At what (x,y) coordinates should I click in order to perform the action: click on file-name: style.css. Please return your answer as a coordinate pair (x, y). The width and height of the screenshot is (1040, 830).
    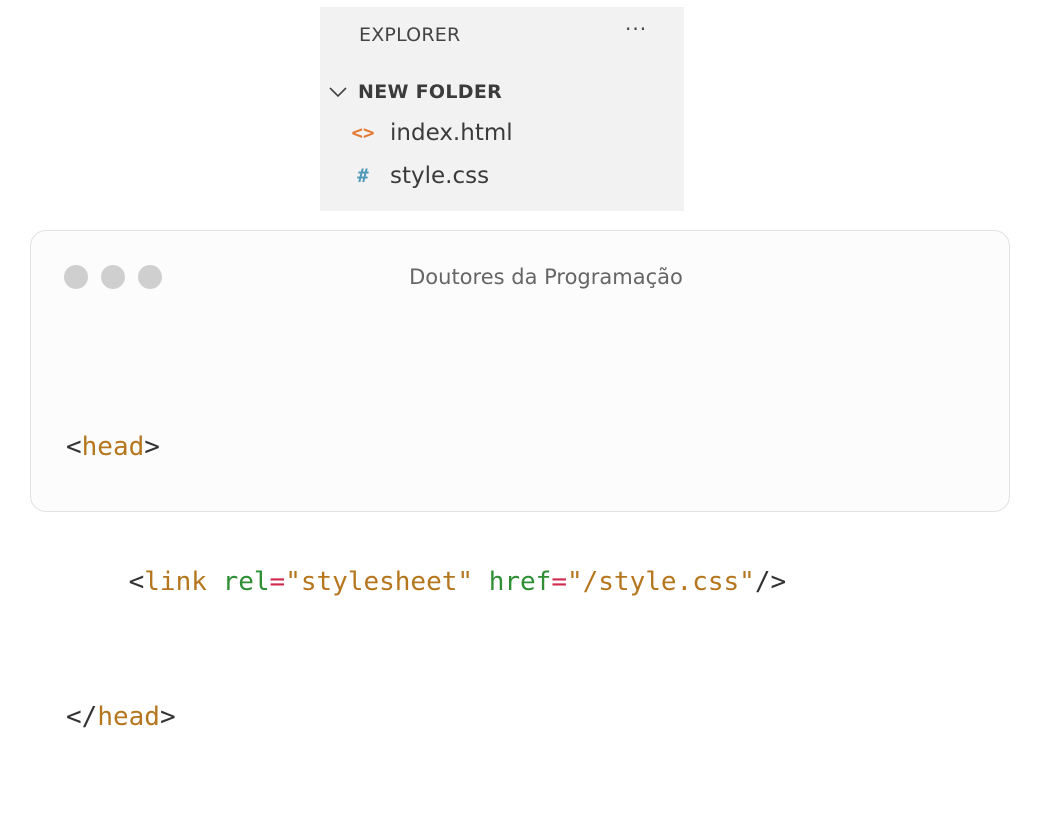
    Looking at the image, I should click on (440, 176).